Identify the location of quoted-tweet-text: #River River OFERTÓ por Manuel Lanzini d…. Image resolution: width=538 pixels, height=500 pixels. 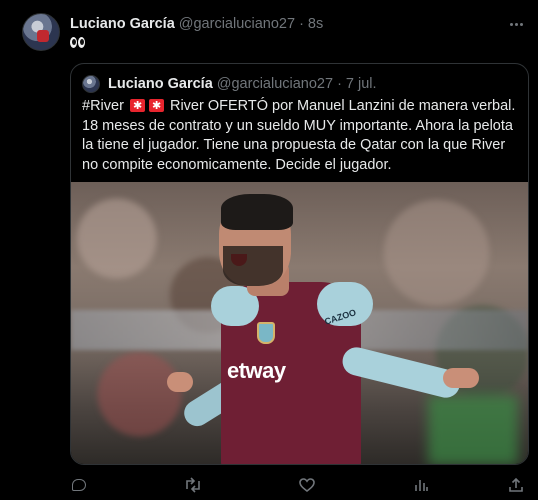
(302, 136).